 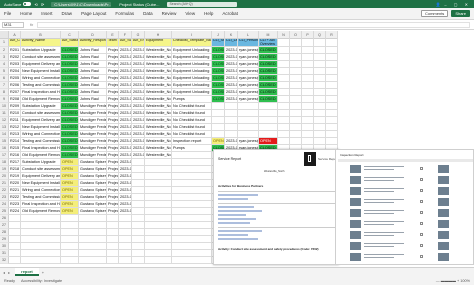 What do you see at coordinates (192, 92) in the screenshot?
I see `cell: Equipment Unloading` at bounding box center [192, 92].